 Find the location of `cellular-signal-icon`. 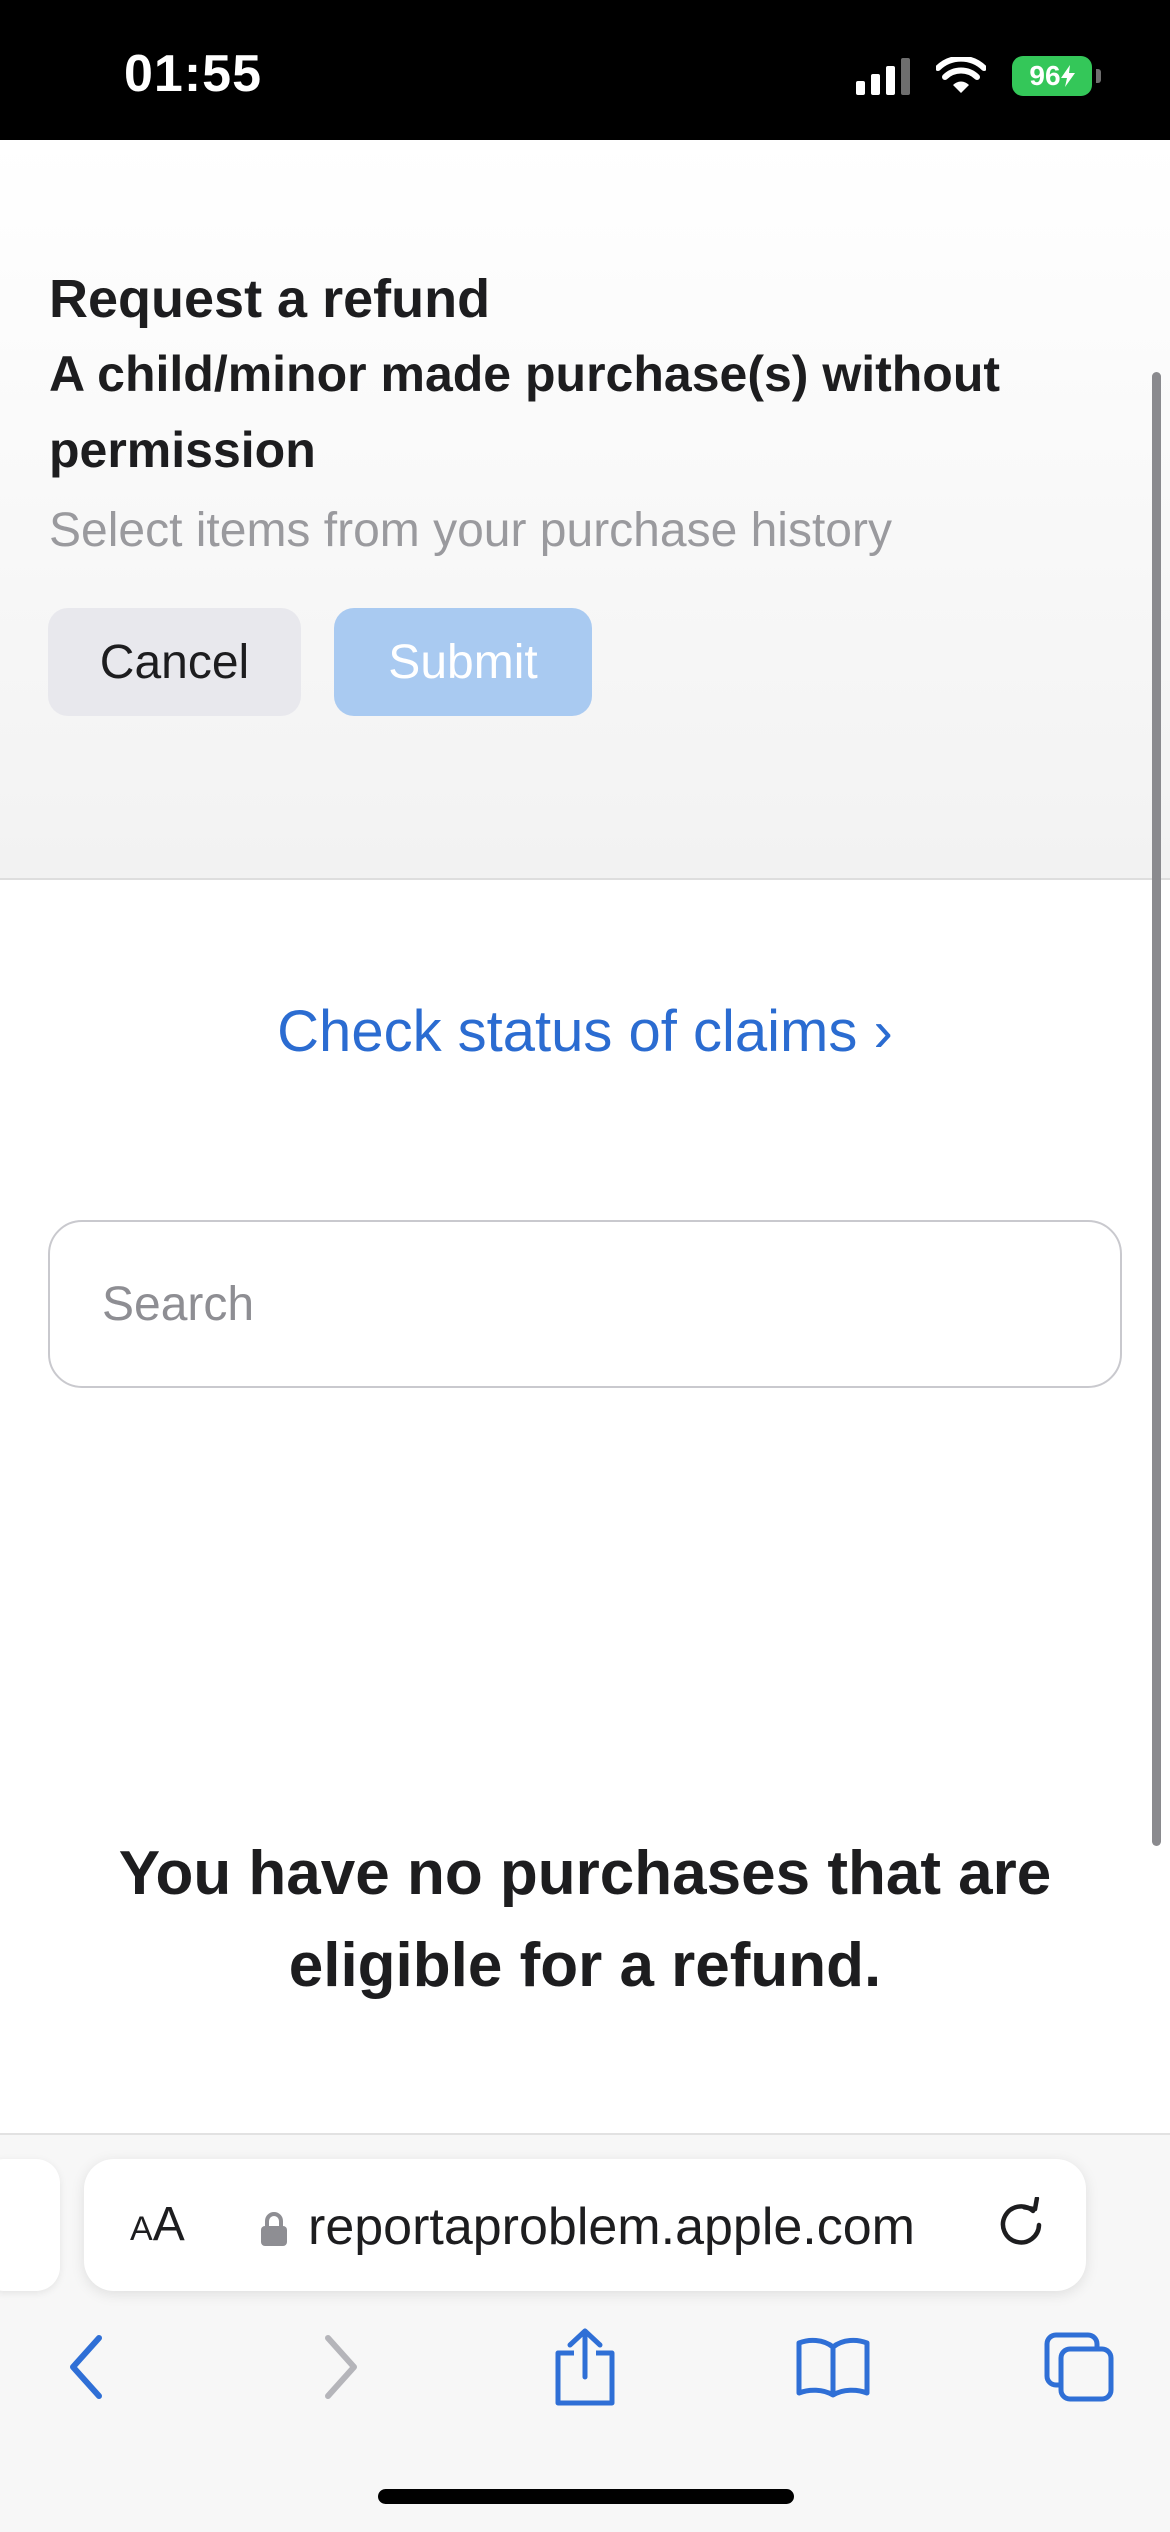

cellular-signal-icon is located at coordinates (883, 76).